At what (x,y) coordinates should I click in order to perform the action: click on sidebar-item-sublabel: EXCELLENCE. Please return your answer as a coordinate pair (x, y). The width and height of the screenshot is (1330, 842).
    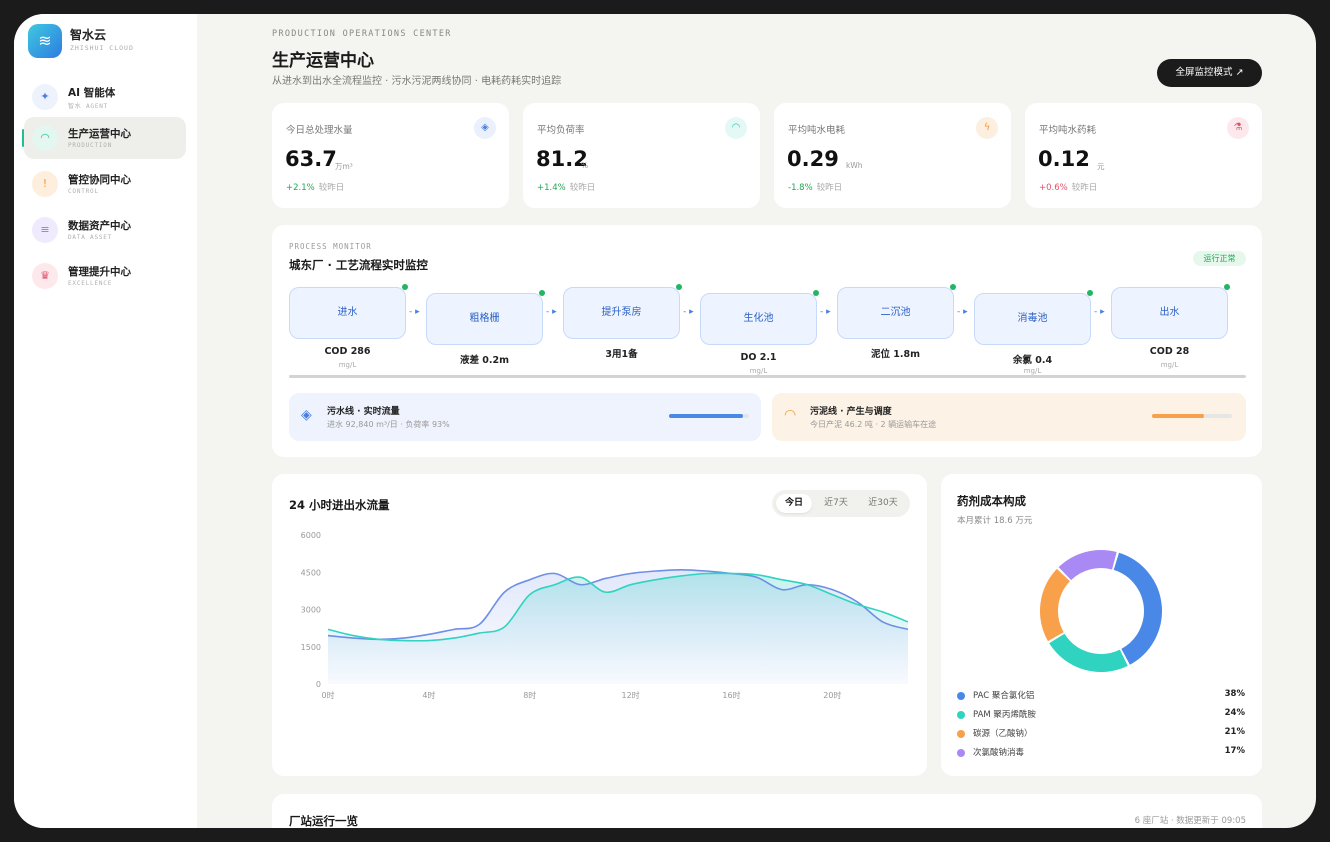
    Looking at the image, I should click on (90, 283).